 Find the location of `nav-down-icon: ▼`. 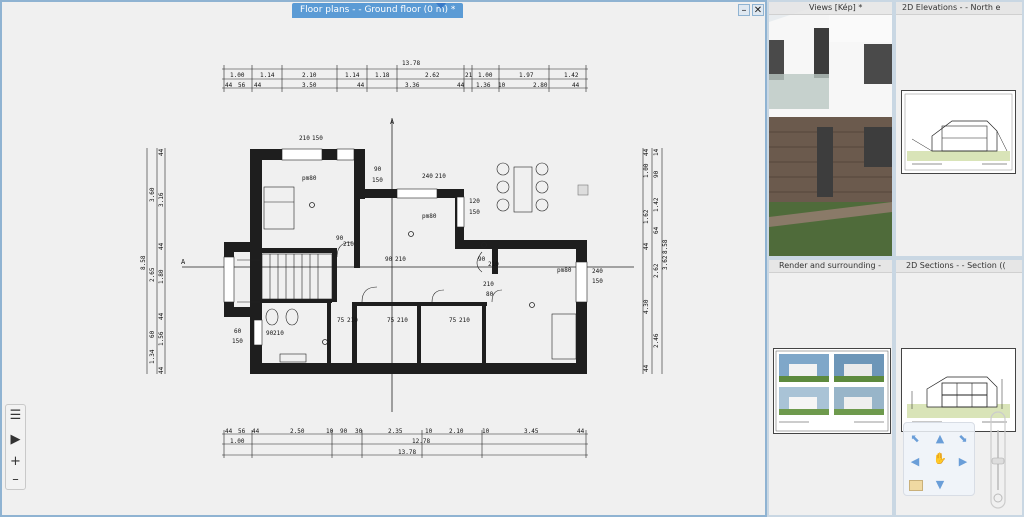

nav-down-icon: ▼ is located at coordinates (940, 485).